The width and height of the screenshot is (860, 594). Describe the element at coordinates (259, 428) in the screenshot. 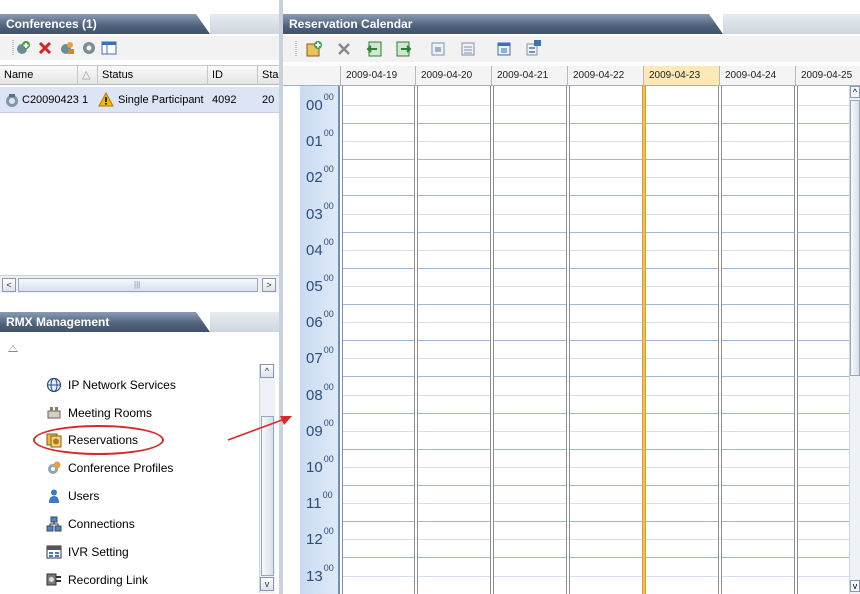

I see `annotation-arrow` at that location.